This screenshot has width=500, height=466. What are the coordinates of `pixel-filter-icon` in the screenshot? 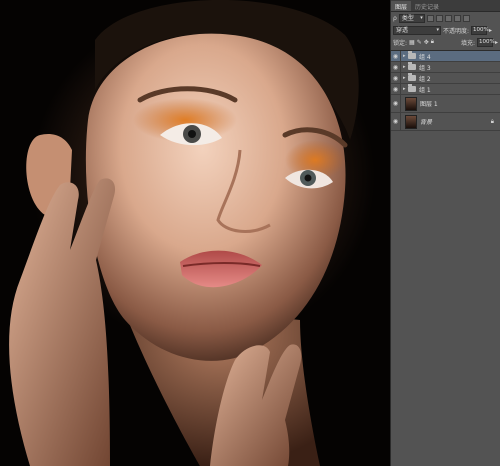 It's located at (430, 18).